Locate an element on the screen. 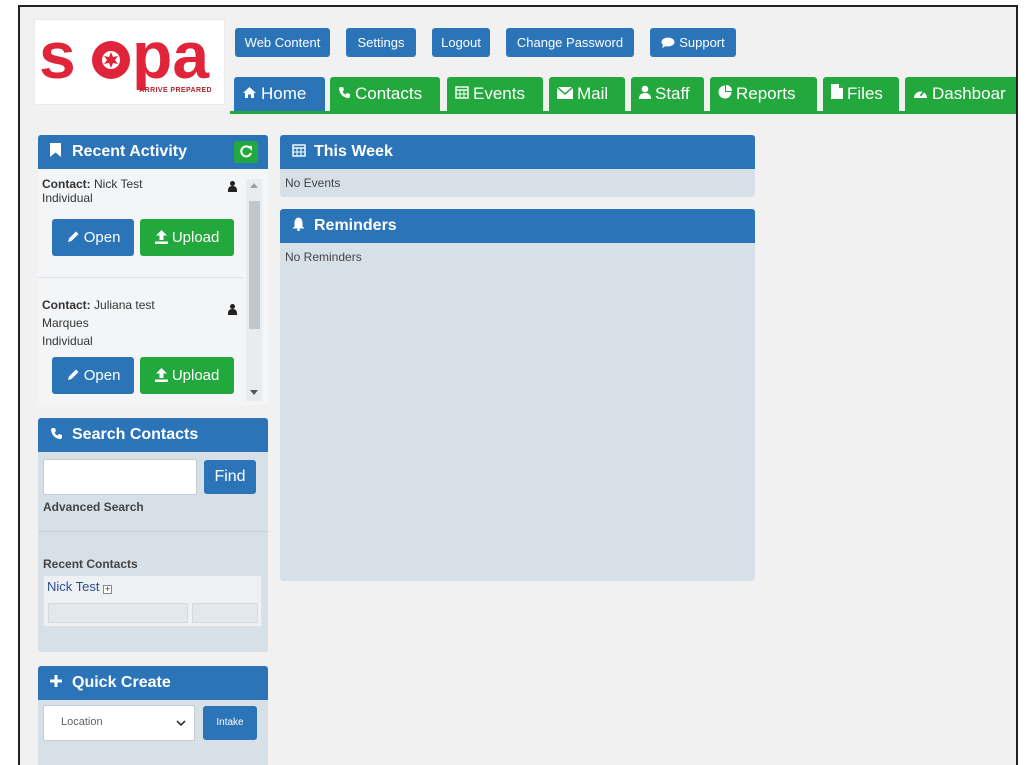 This screenshot has height=765, width=1033. refresh-button is located at coordinates (246, 152).